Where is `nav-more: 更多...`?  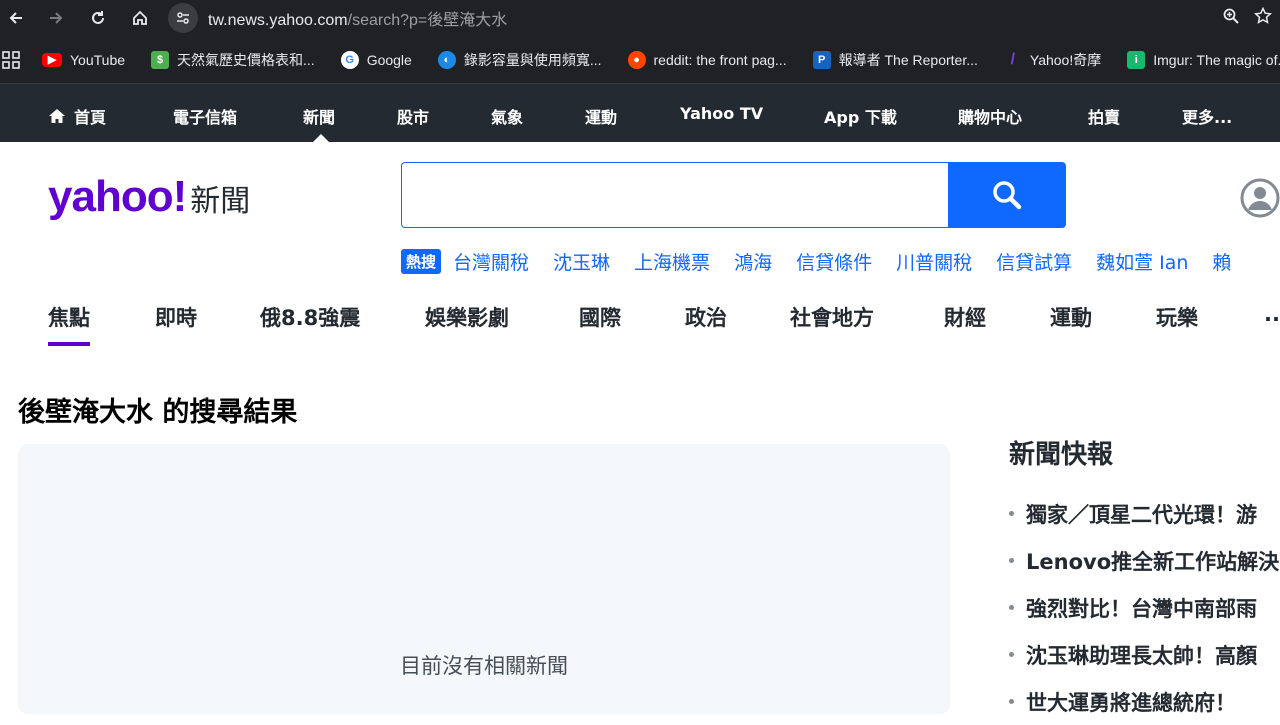
nav-more: 更多... is located at coordinates (1207, 116).